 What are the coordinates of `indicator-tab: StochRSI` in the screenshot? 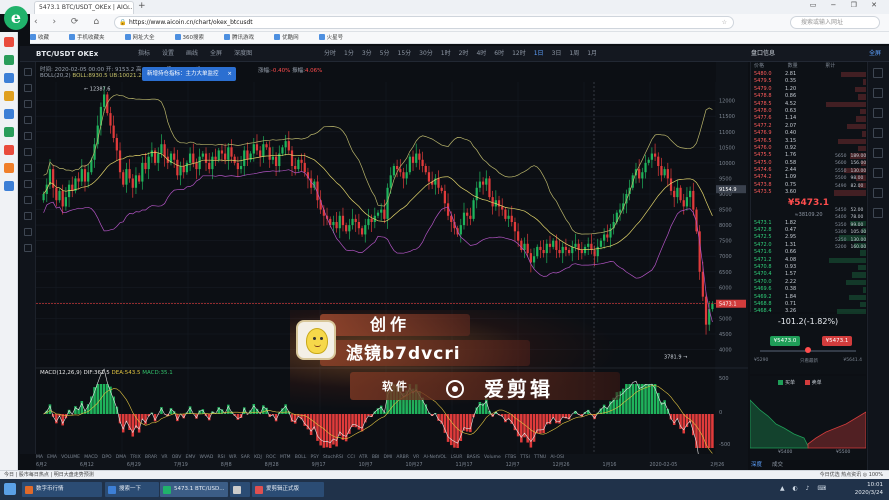 It's located at (333, 457).